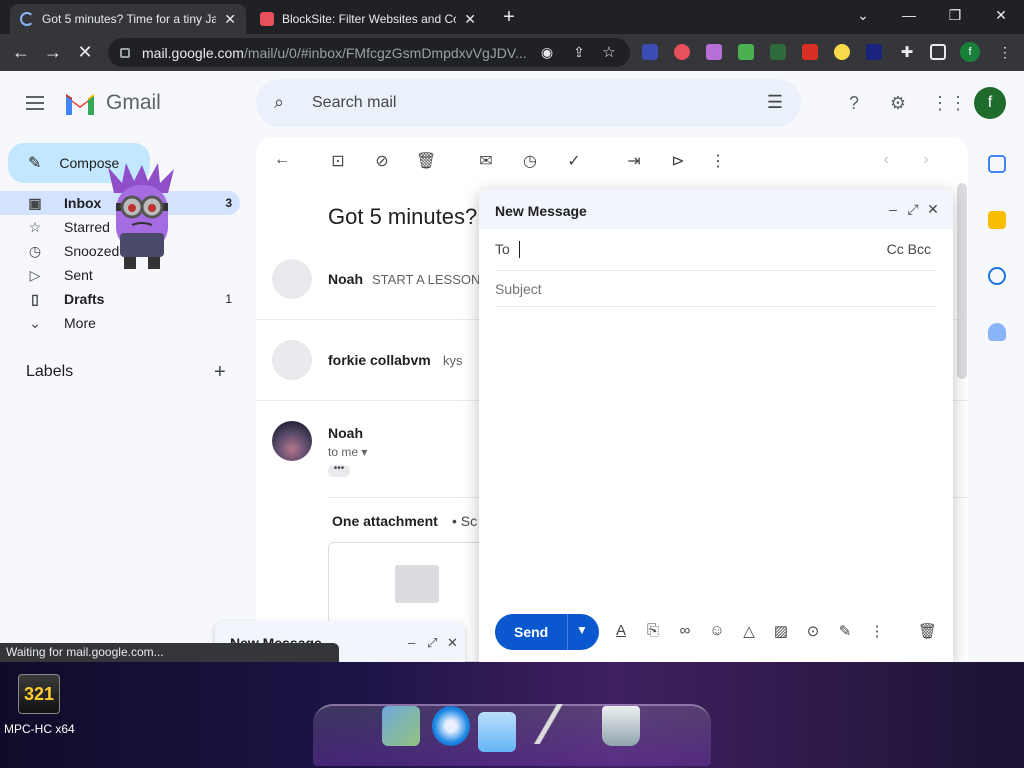  What do you see at coordinates (80, 104) in the screenshot?
I see `gmail-logo-icon` at bounding box center [80, 104].